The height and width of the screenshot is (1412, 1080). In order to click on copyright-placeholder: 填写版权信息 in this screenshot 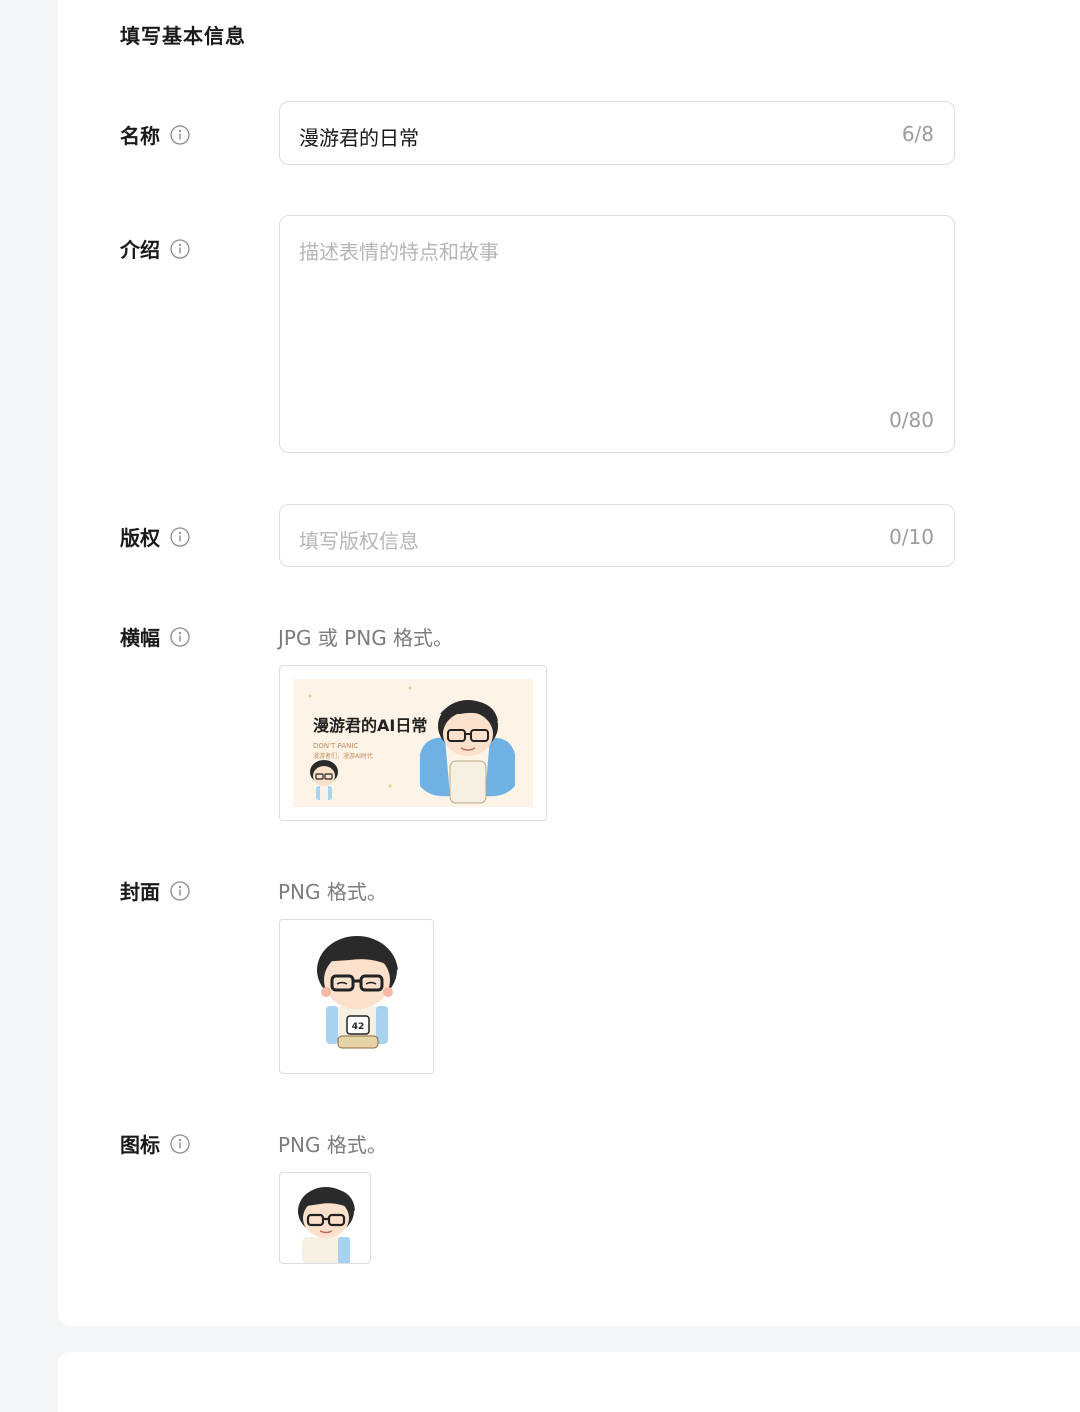, I will do `click(359, 541)`.